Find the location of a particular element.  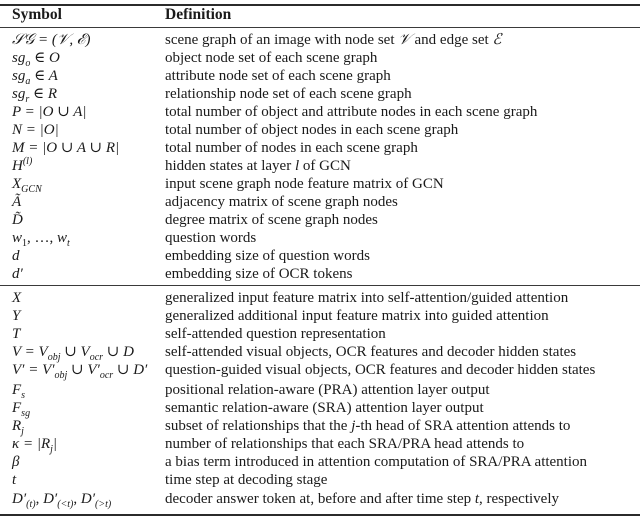

definition-cell: question words is located at coordinates (211, 238).